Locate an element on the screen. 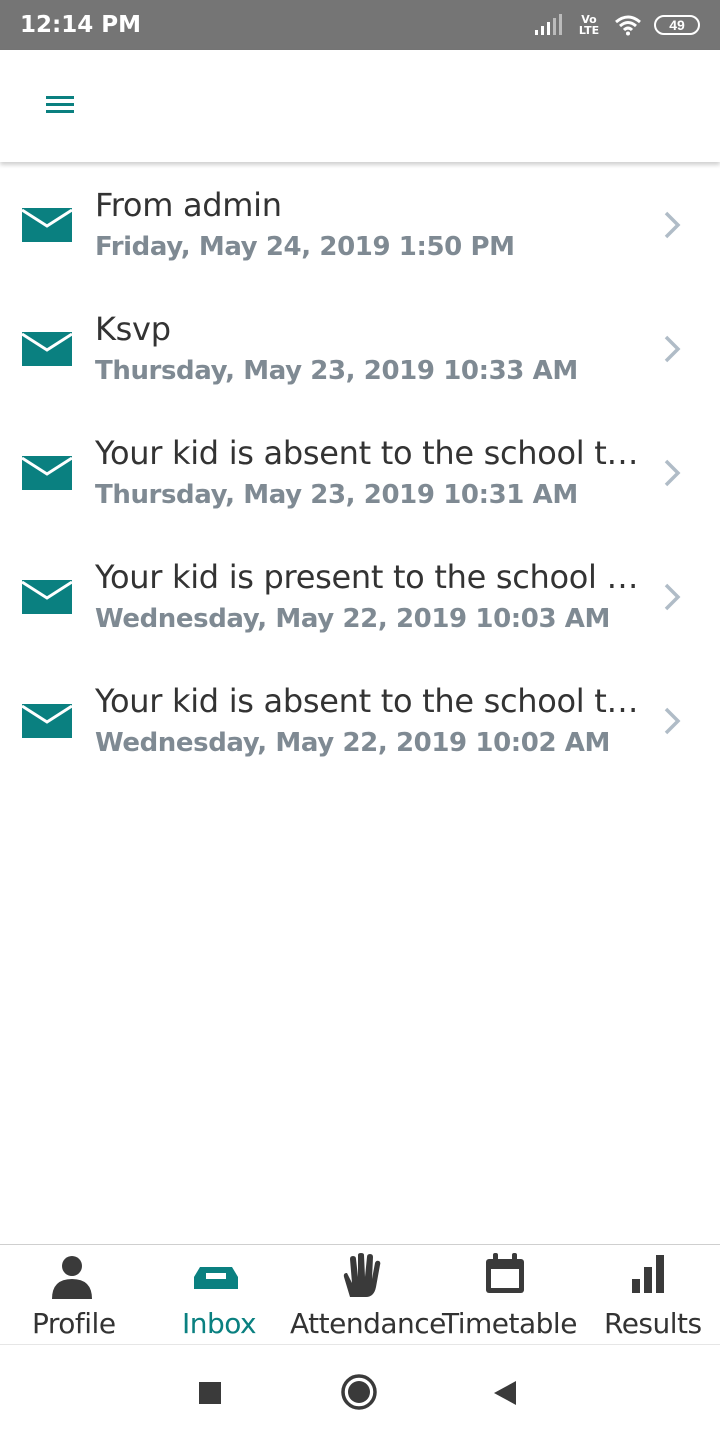 Image resolution: width=720 pixels, height=1441 pixels. hamburger-menu-icon is located at coordinates (60, 106).